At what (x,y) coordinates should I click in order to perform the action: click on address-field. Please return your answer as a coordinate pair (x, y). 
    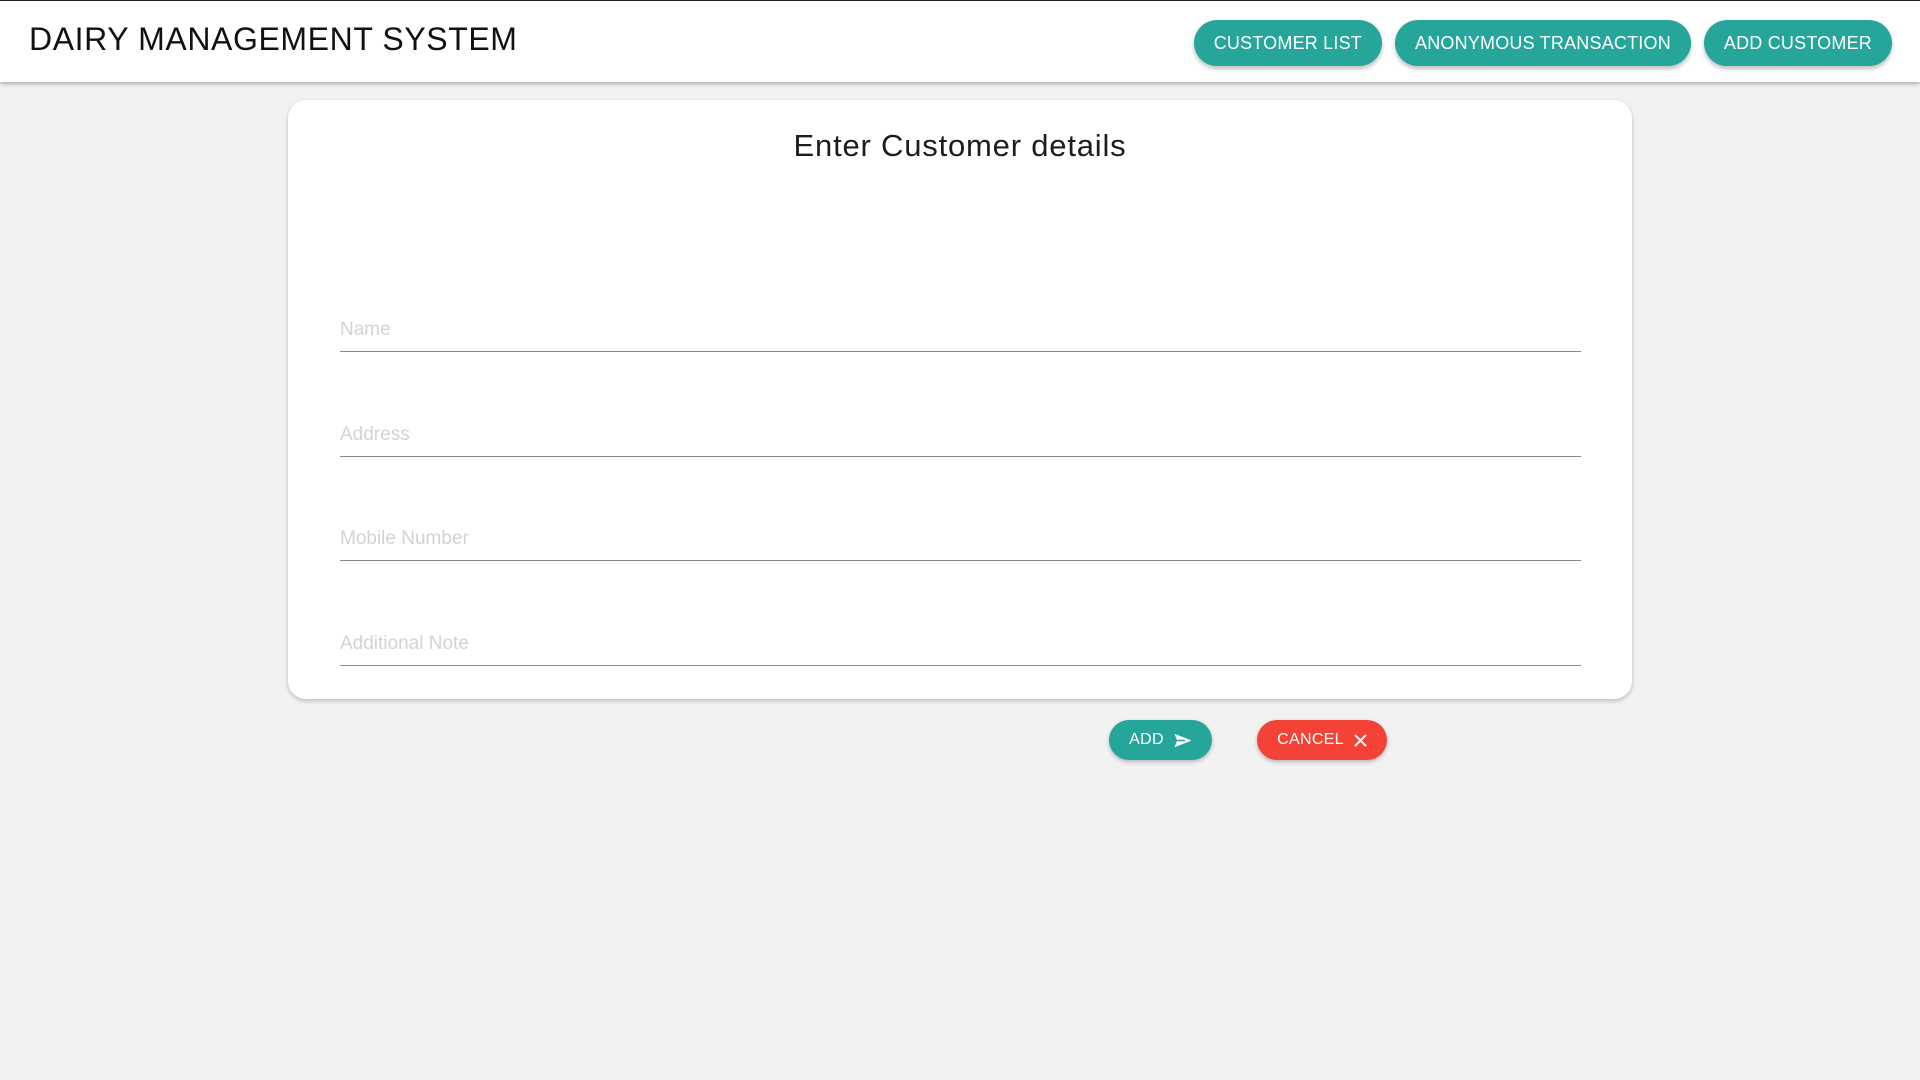
    Looking at the image, I should click on (960, 432).